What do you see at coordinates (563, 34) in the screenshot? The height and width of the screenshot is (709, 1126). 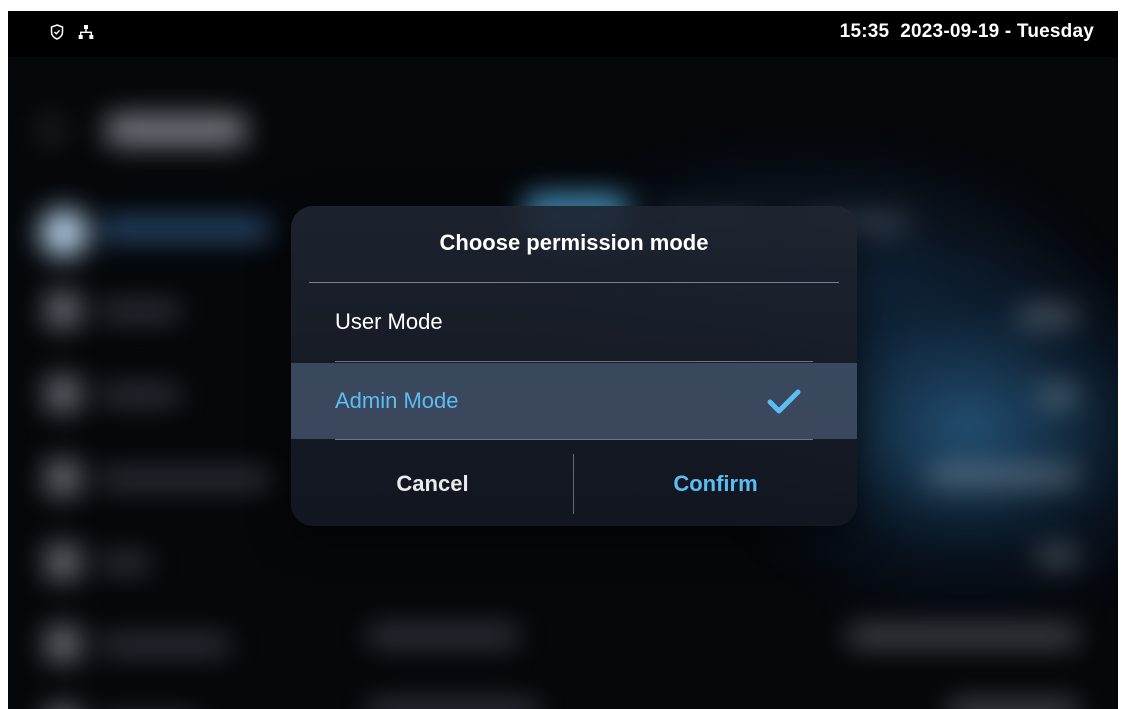 I see `status-bar: 15:35 2023-09-19 - Tuesday` at bounding box center [563, 34].